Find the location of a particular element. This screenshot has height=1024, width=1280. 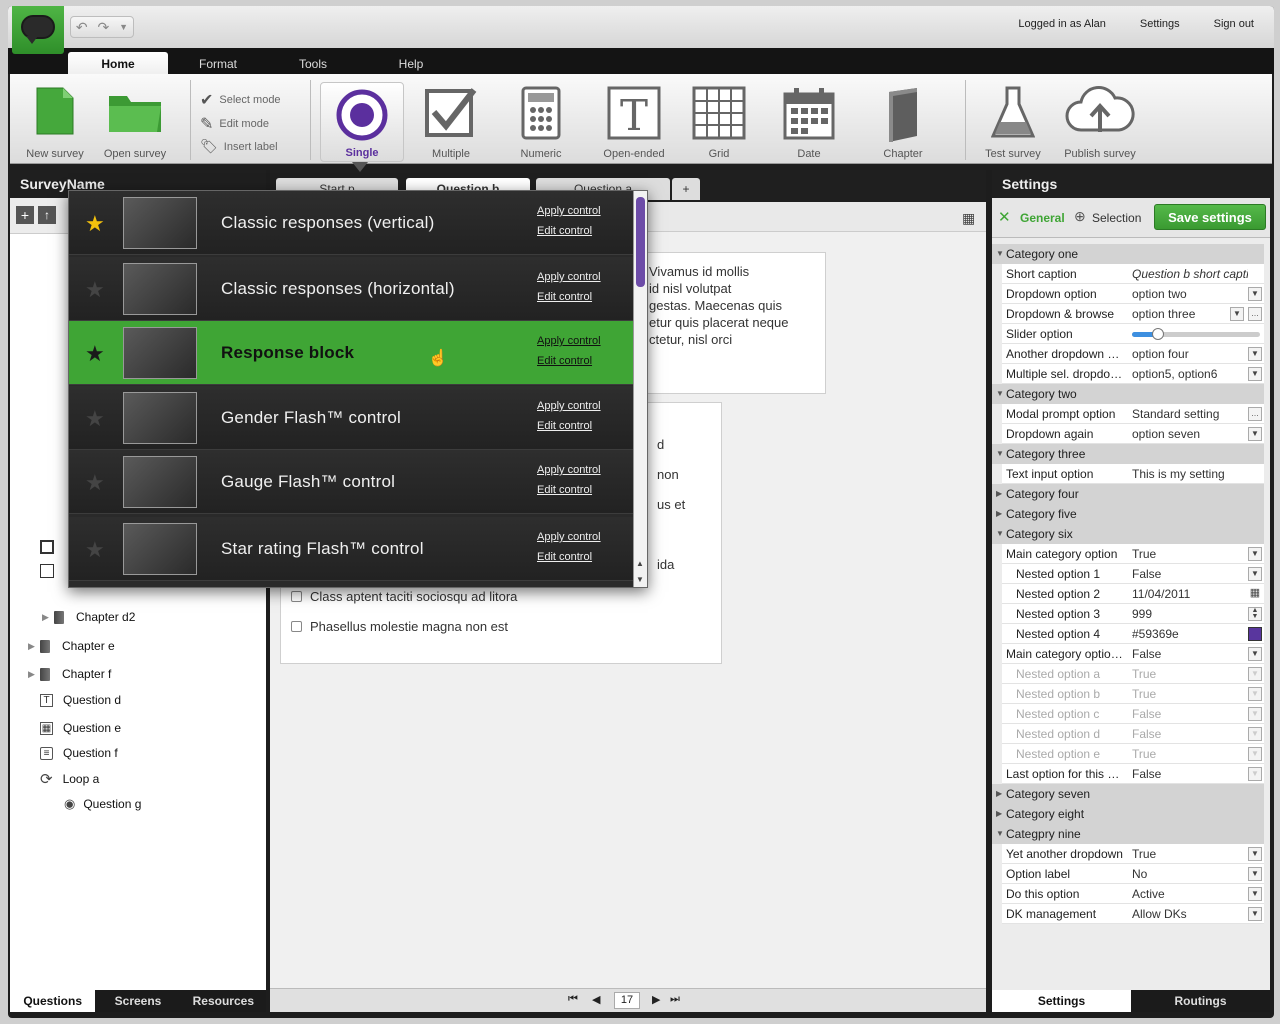

scrollbar-thumb is located at coordinates (640, 242).